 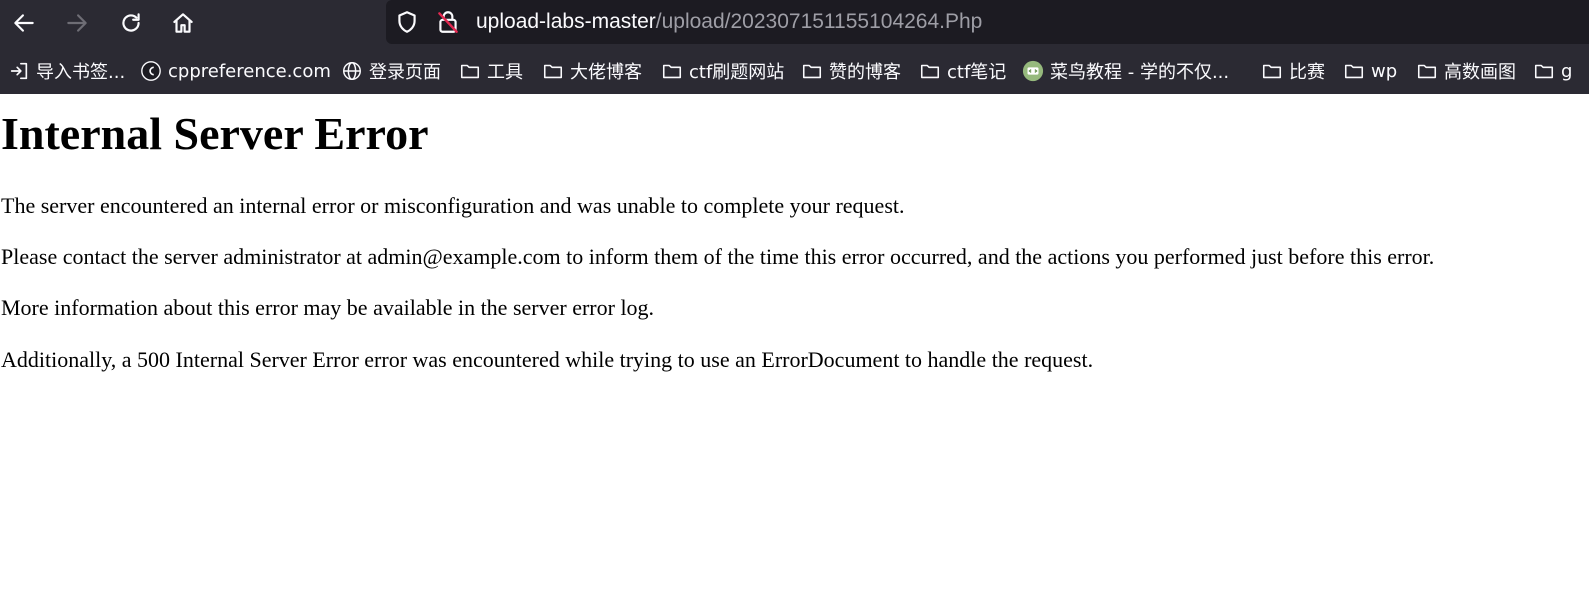 I want to click on bookmark-cppreference: cppreference.com, so click(x=235, y=71).